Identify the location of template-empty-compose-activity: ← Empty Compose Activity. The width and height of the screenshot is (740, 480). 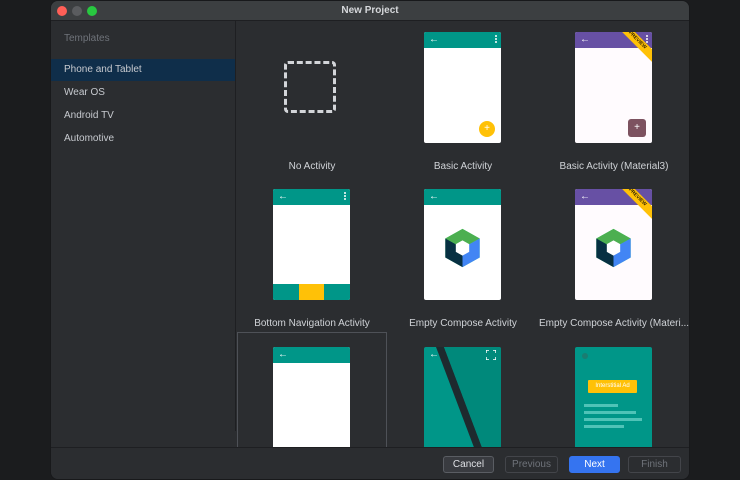
(463, 256).